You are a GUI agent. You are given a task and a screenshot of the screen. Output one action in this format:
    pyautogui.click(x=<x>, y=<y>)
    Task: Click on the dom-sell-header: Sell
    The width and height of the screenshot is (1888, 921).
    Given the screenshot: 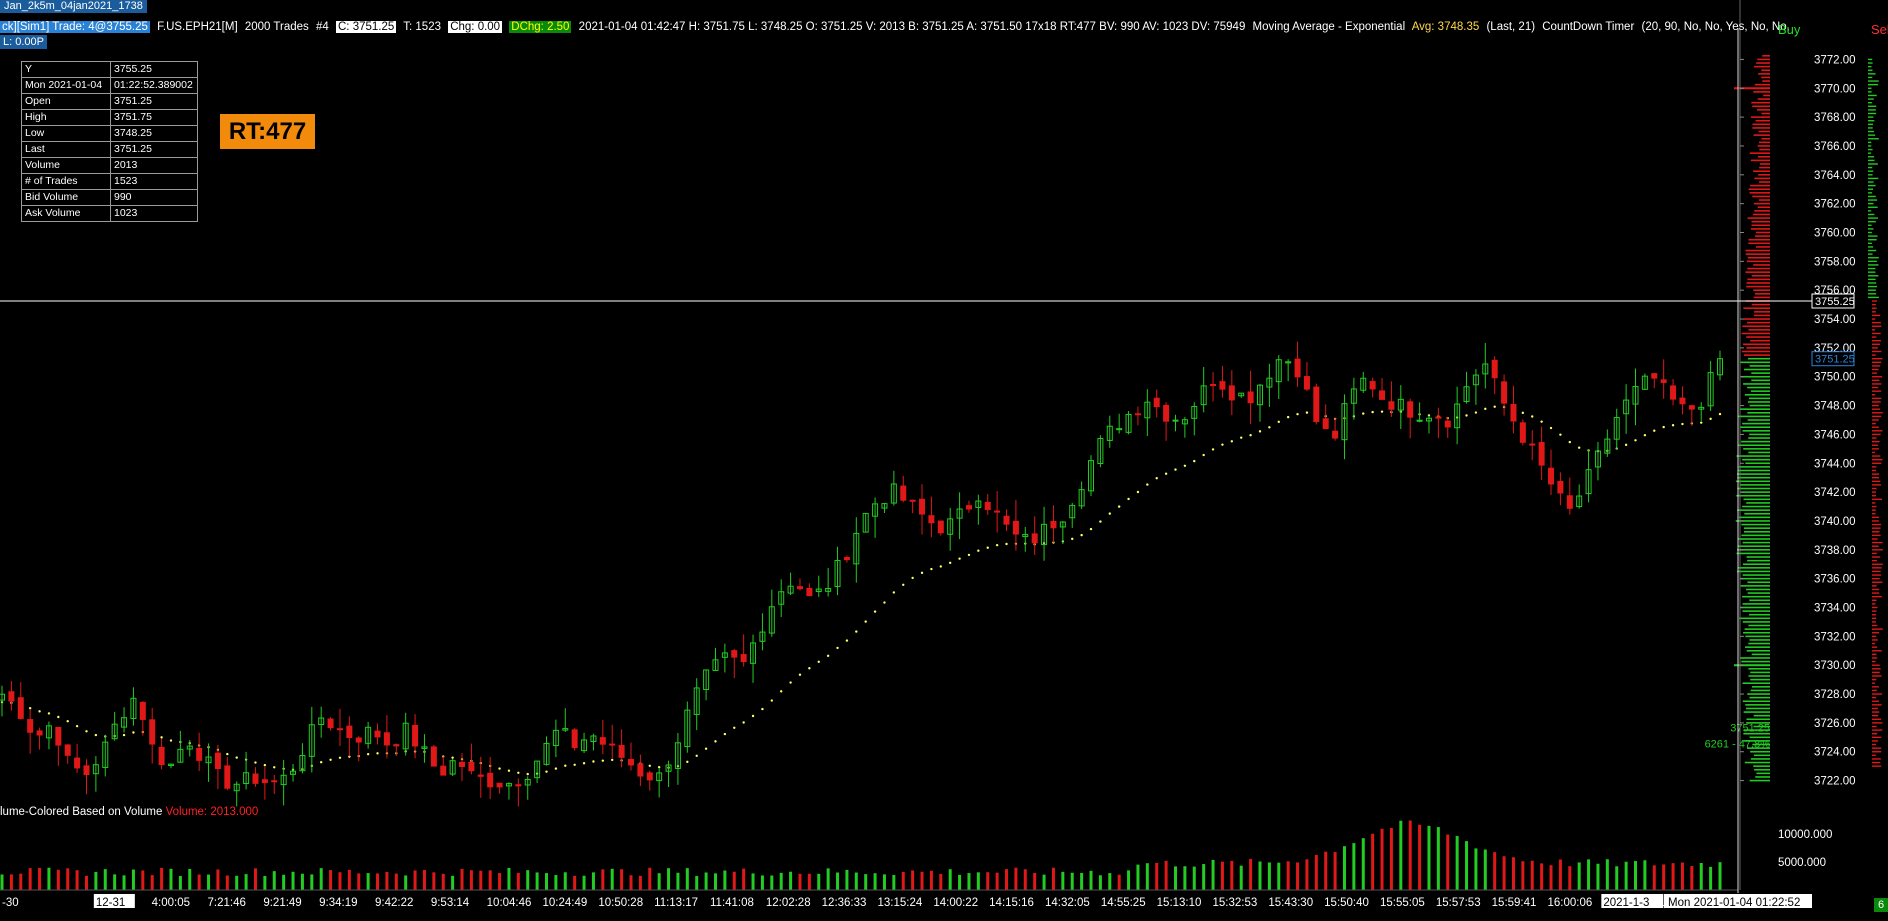 What is the action you would take?
    pyautogui.click(x=1879, y=29)
    